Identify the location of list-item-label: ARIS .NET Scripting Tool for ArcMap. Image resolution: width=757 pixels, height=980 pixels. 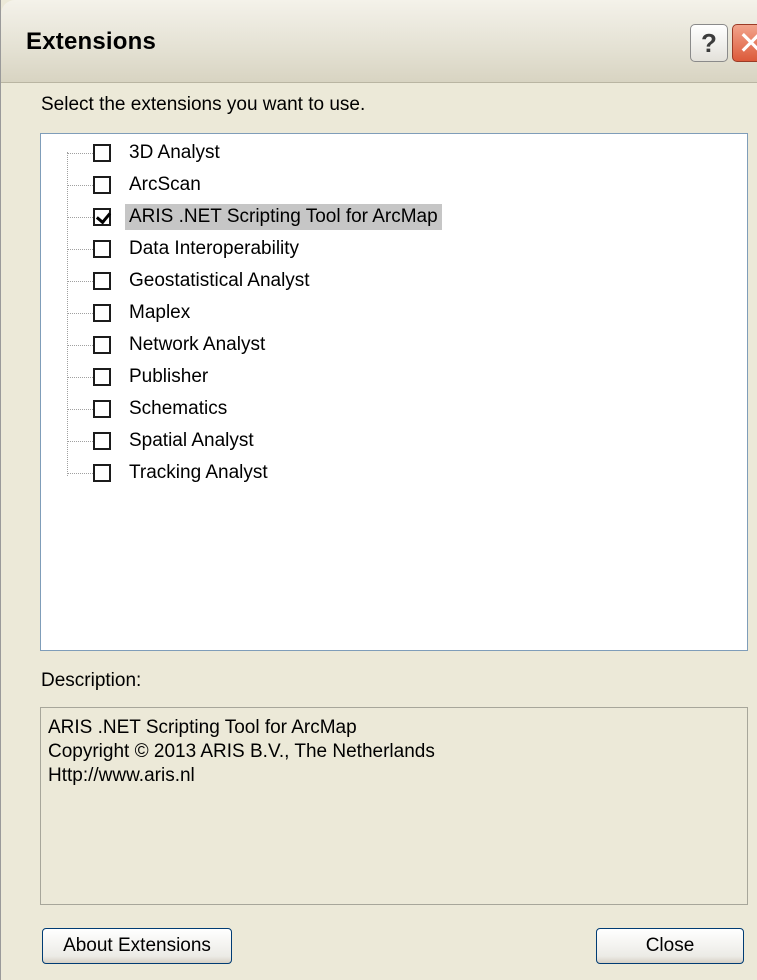
(283, 217).